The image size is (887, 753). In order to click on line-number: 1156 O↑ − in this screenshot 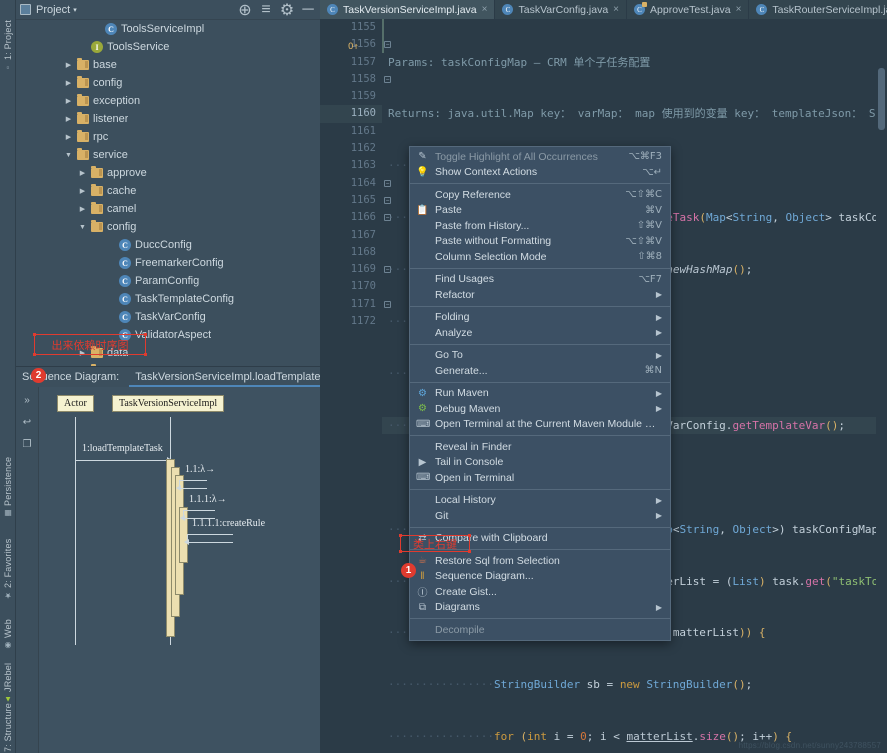, I will do `click(355, 44)`.